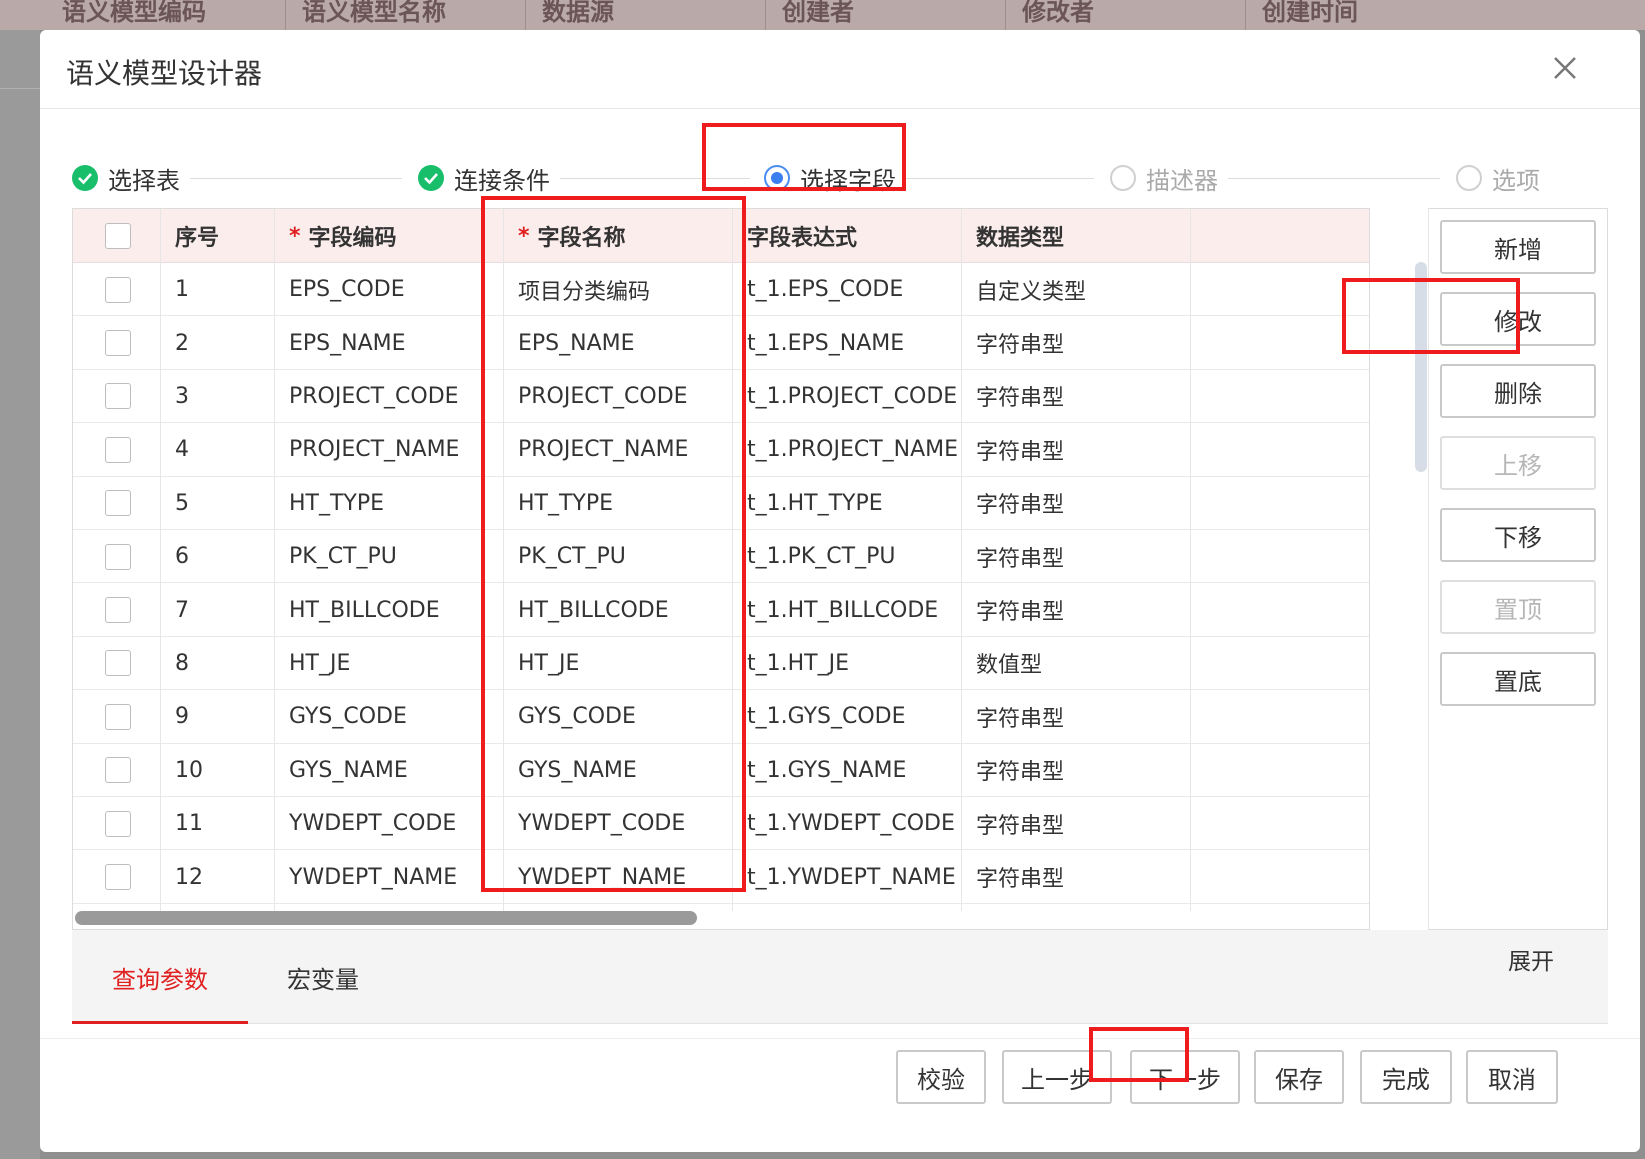 This screenshot has height=1159, width=1645. Describe the element at coordinates (1518, 247) in the screenshot. I see `add-button: 新增` at that location.